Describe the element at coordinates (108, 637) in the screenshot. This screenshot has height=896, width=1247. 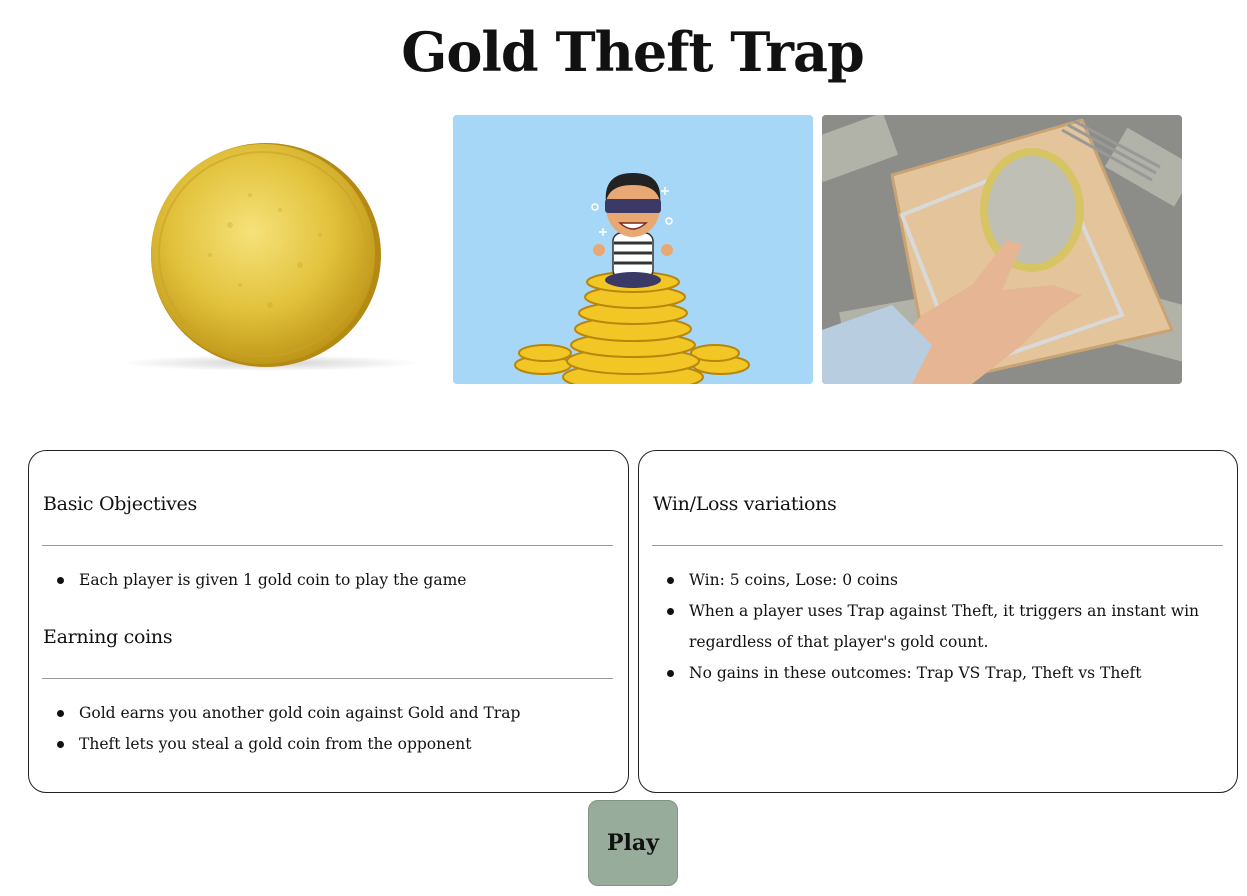
I see `section-heading-earning-coins: Earning coins` at that location.